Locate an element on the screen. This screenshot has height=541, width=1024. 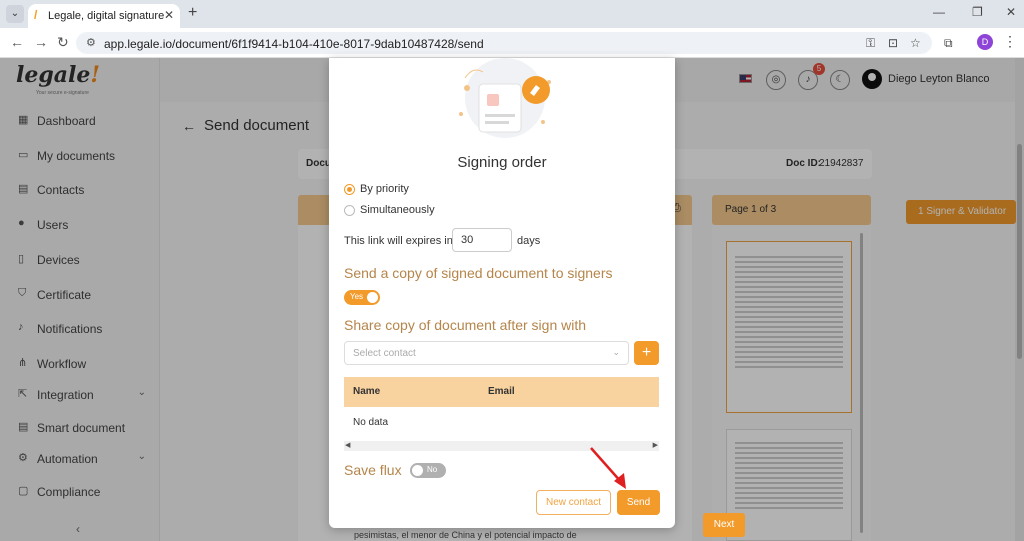
tab-title: Legale, digital signature is located at coordinates (106, 16).